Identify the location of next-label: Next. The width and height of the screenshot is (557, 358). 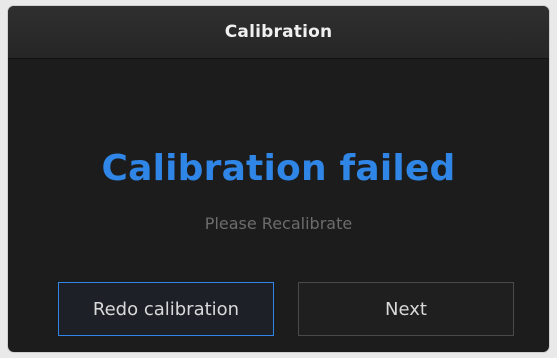
(406, 309).